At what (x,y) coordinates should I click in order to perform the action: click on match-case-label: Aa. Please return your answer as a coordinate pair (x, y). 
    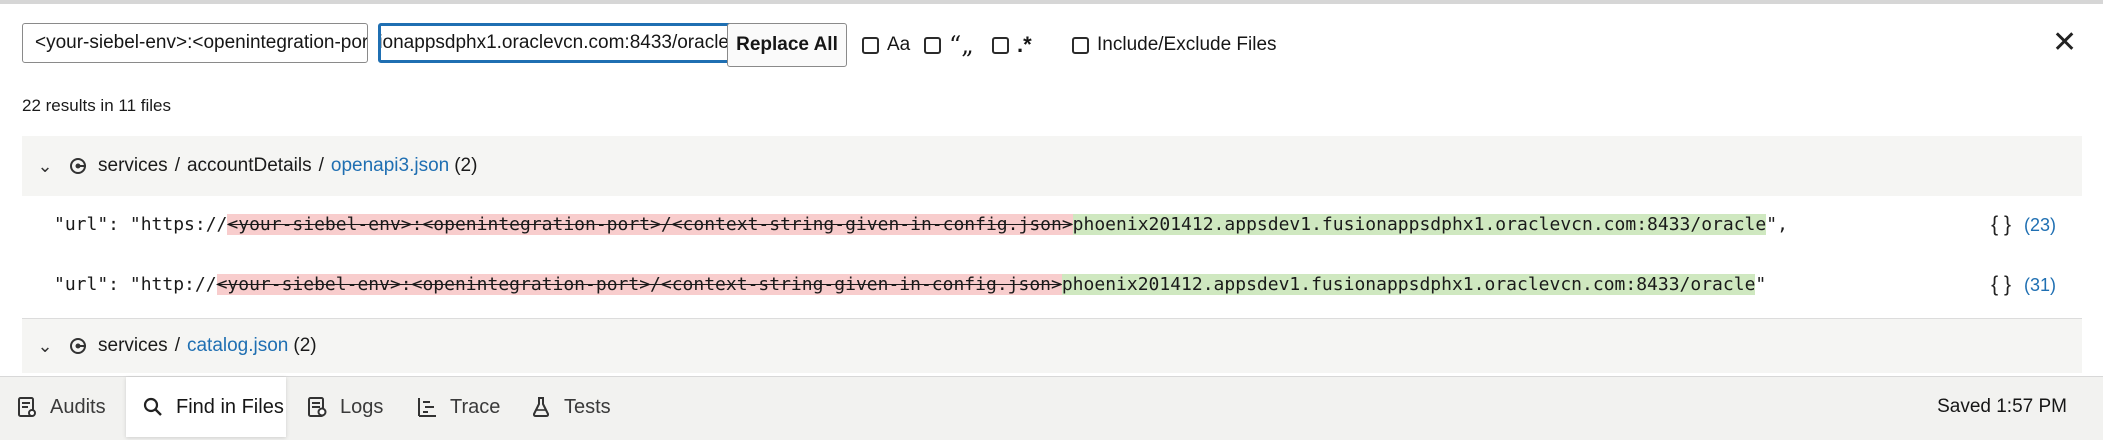
    Looking at the image, I should click on (899, 44).